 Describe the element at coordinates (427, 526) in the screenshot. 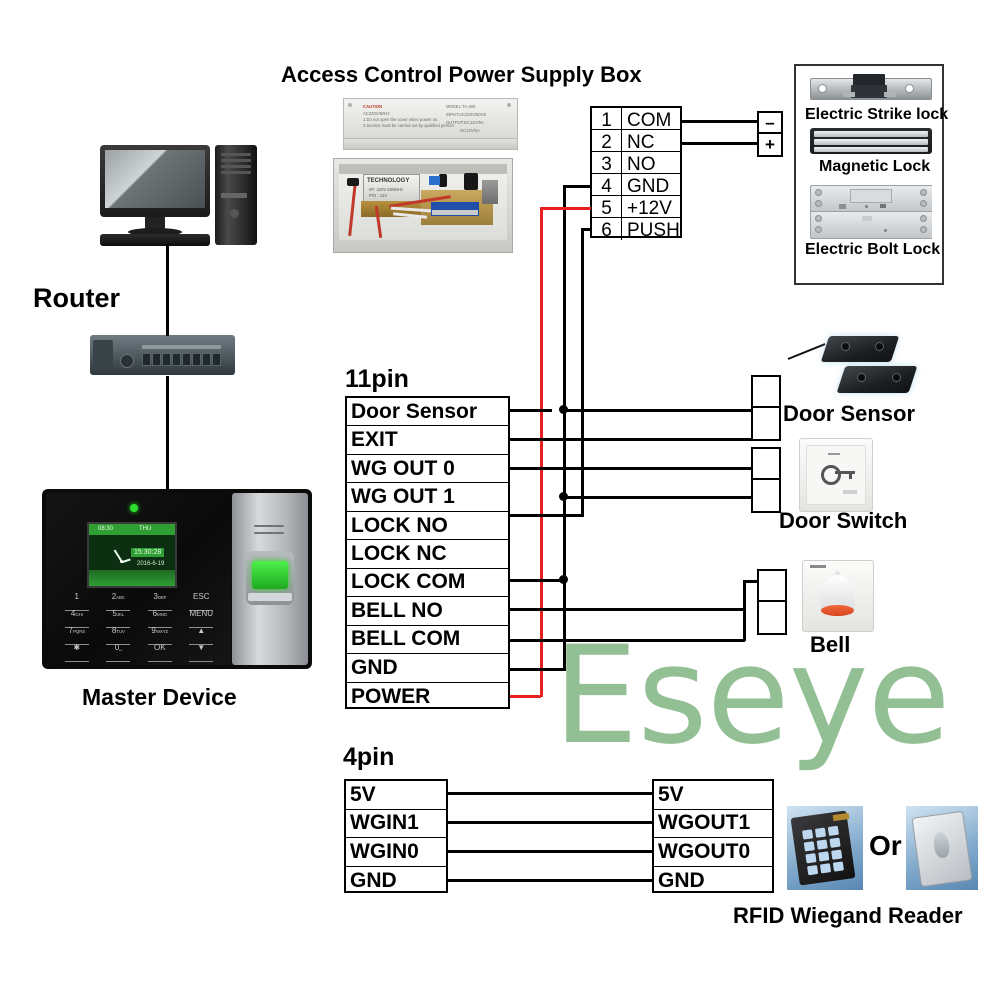

I see `terminal-pin-row: LOCK NO` at that location.